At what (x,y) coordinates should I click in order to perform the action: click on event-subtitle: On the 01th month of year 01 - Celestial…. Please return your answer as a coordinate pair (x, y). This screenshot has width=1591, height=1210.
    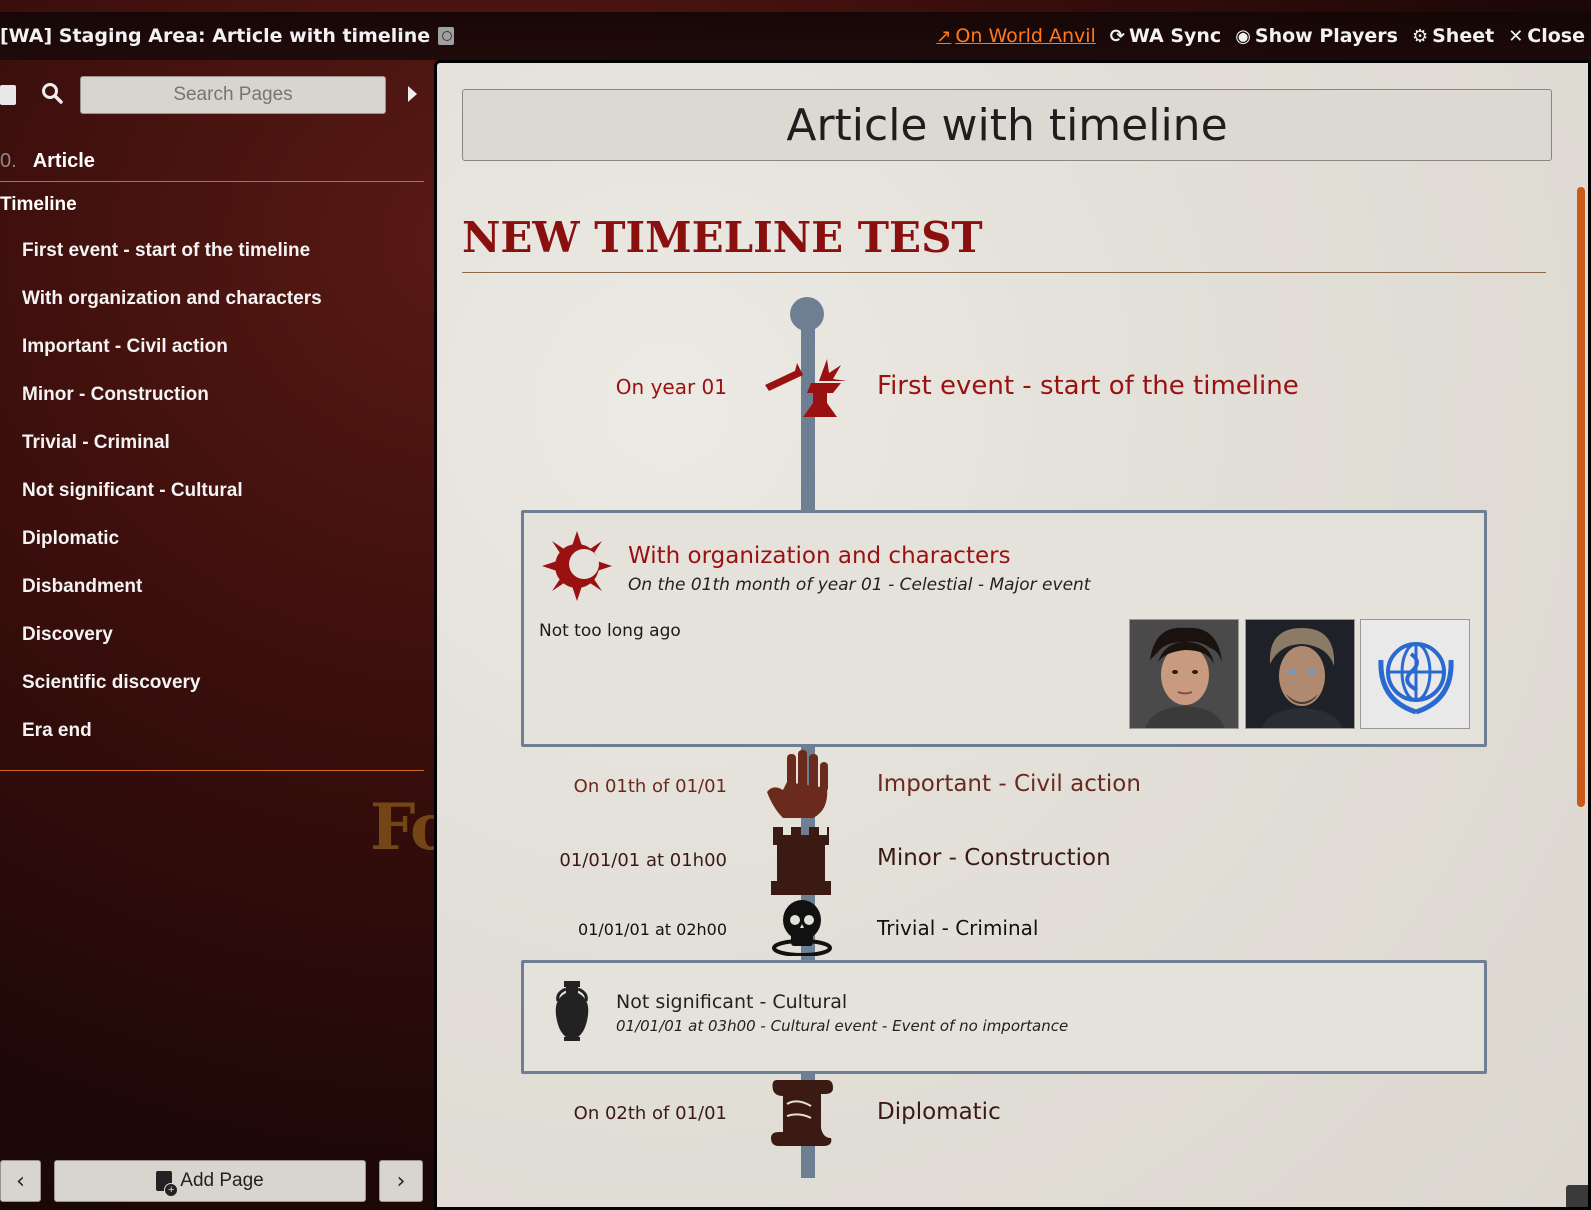
    Looking at the image, I should click on (859, 585).